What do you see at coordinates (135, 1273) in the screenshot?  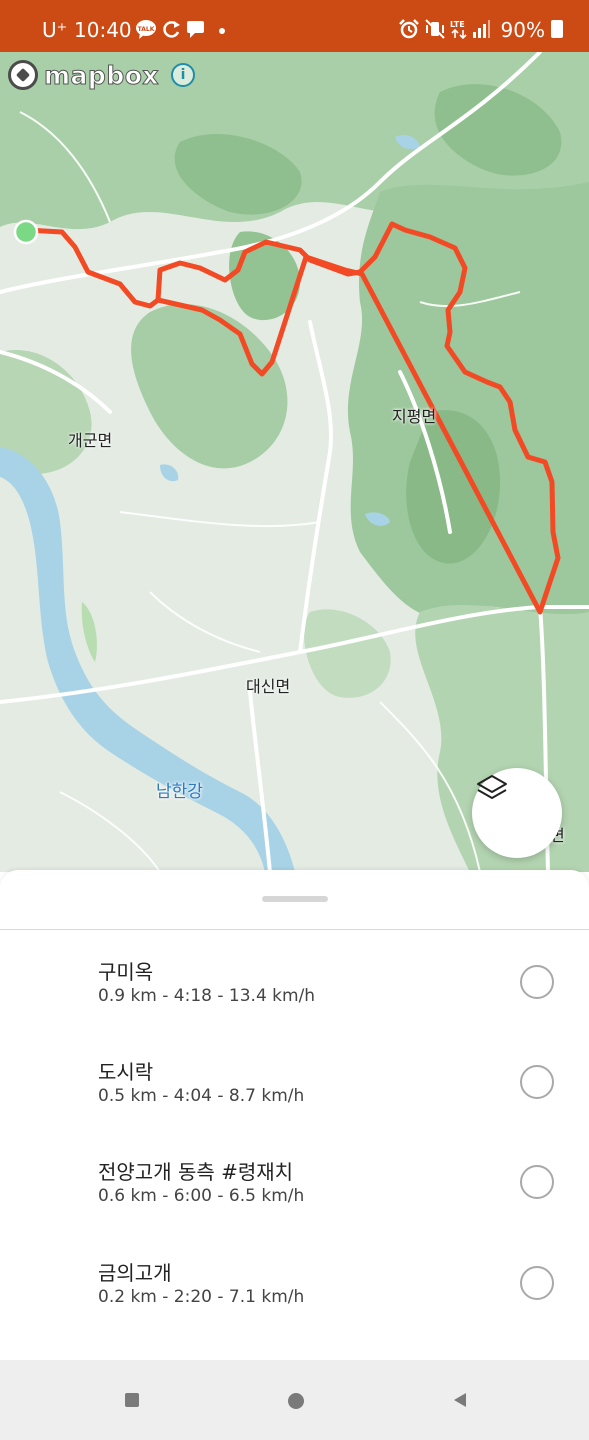 I see `segment-name: 금의고개` at bounding box center [135, 1273].